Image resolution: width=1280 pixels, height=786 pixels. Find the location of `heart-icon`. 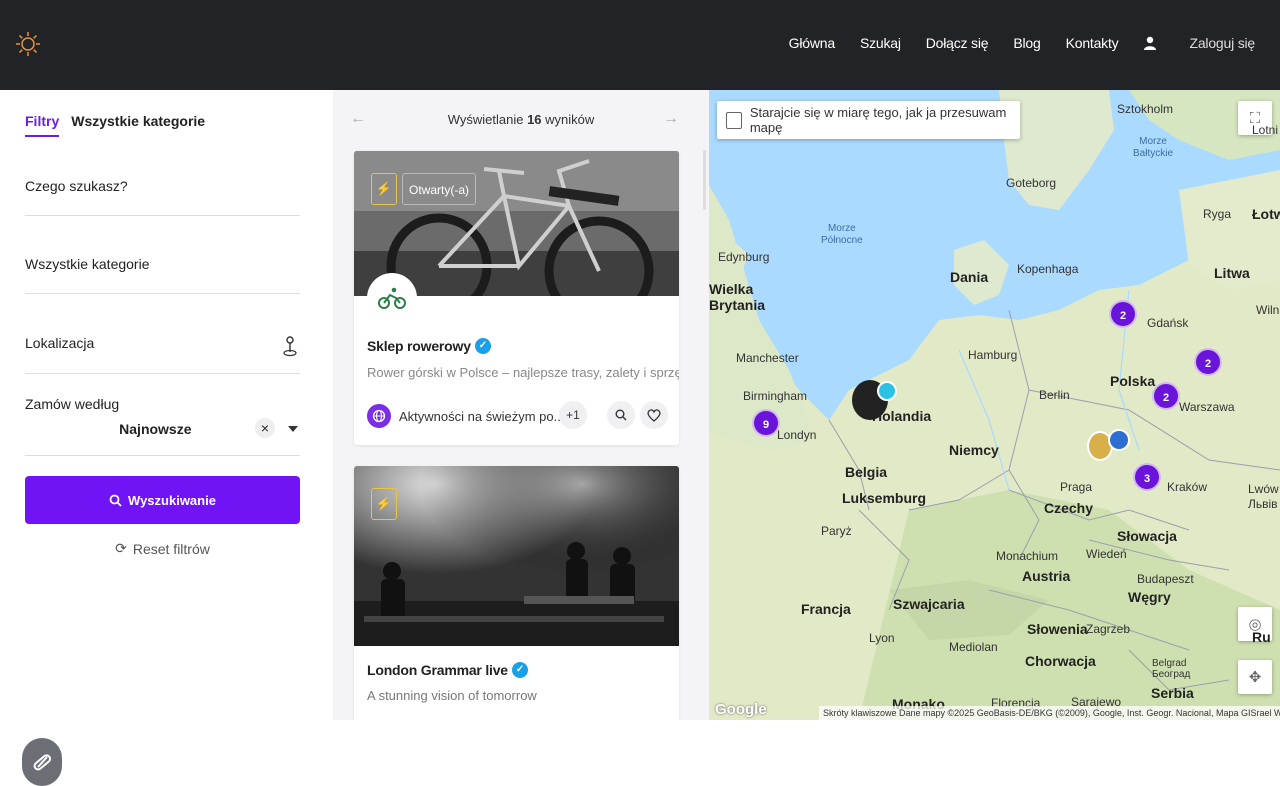

heart-icon is located at coordinates (654, 415).